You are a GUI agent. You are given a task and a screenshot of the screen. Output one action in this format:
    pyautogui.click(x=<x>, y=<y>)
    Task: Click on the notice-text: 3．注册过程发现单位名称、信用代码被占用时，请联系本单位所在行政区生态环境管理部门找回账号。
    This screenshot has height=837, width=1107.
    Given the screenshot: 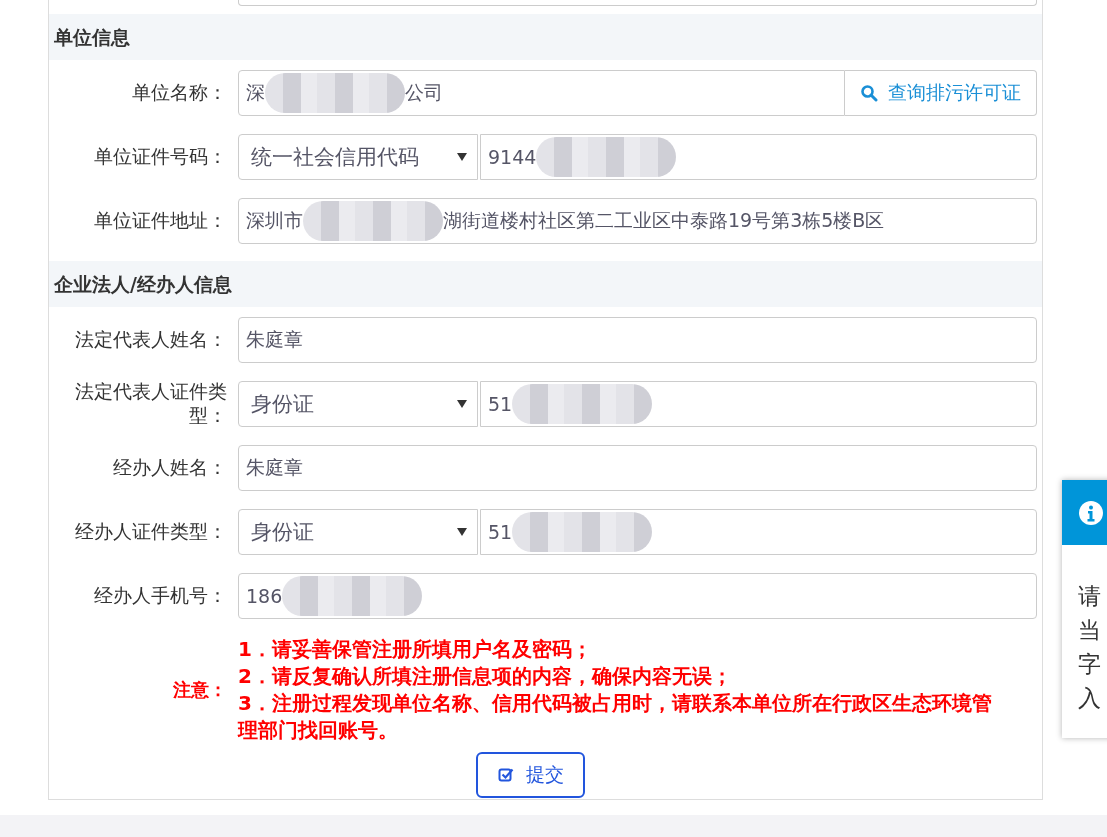 What is the action you would take?
    pyautogui.click(x=615, y=717)
    